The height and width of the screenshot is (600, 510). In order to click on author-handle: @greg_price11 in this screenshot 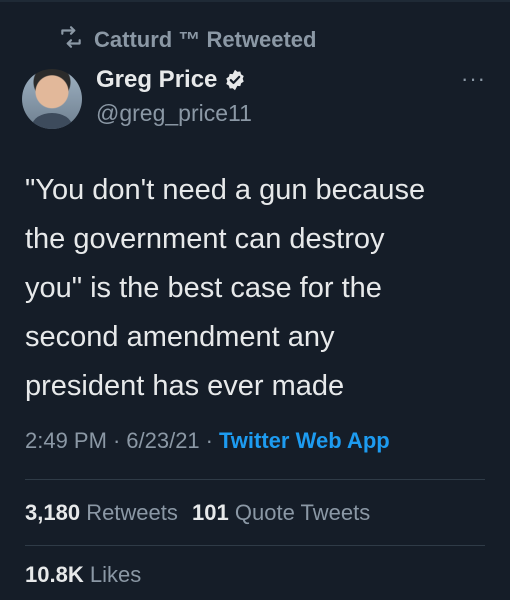, I will do `click(174, 113)`.